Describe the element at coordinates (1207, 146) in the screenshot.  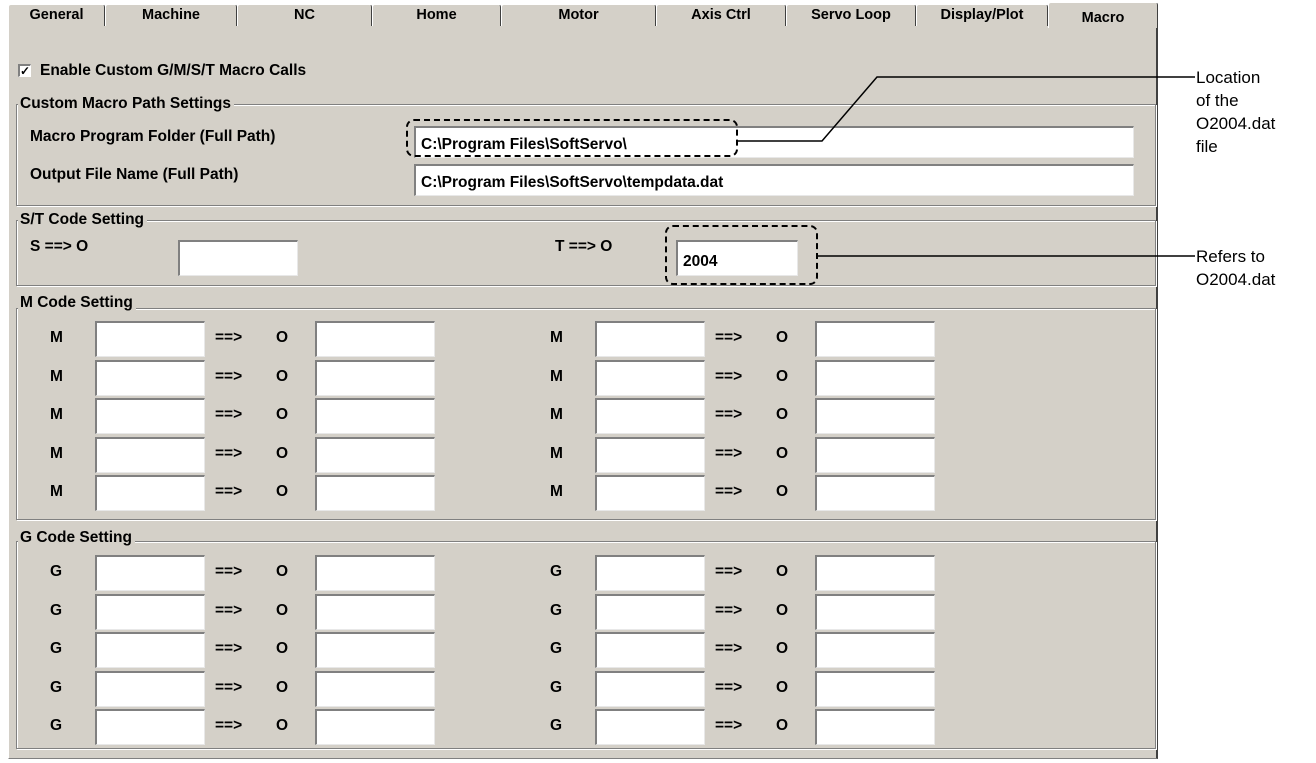
I see `location-line-4: file` at that location.